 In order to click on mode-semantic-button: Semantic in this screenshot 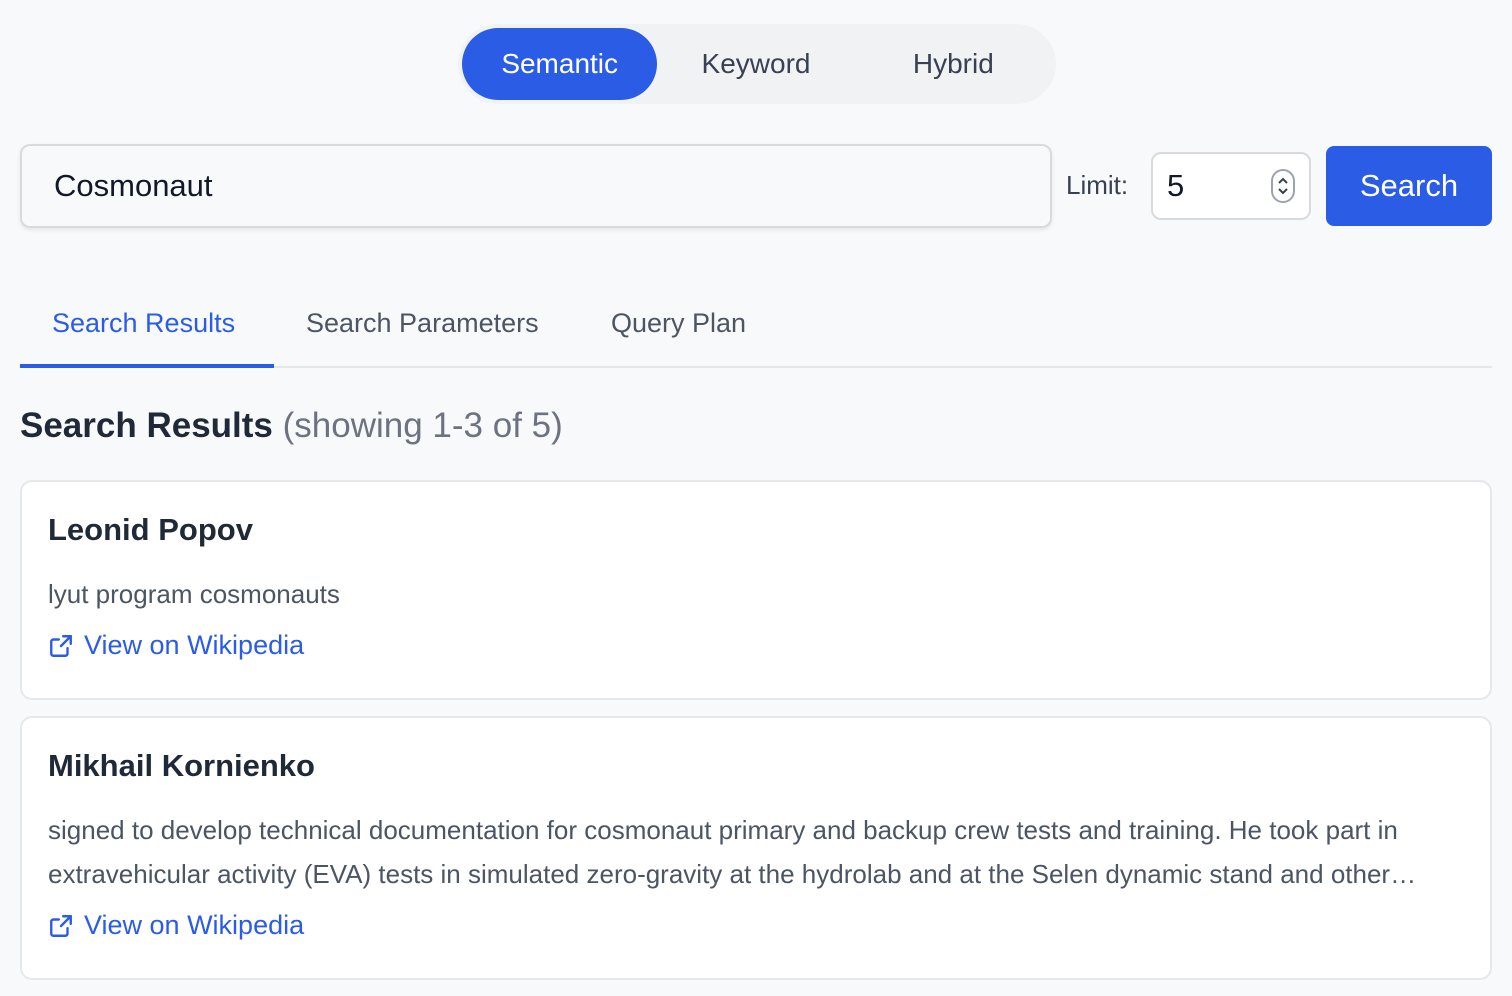, I will do `click(560, 64)`.